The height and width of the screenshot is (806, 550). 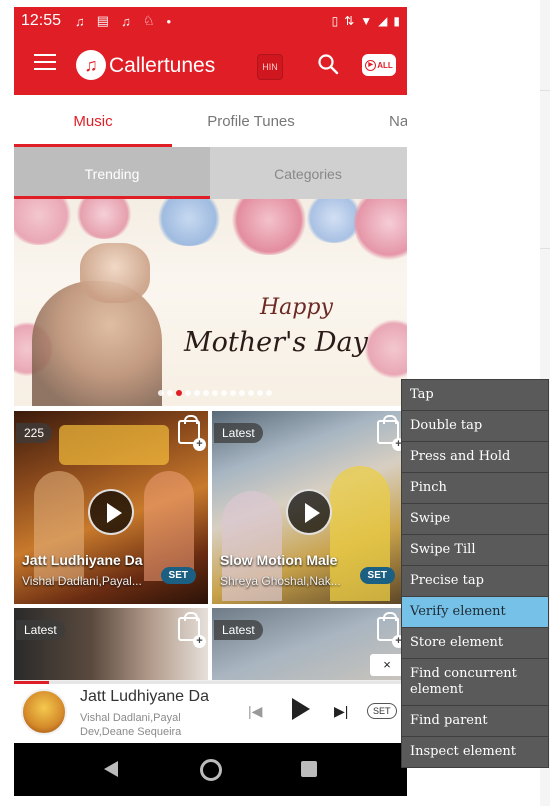 What do you see at coordinates (34, 433) in the screenshot?
I see `play-count-badge: 225` at bounding box center [34, 433].